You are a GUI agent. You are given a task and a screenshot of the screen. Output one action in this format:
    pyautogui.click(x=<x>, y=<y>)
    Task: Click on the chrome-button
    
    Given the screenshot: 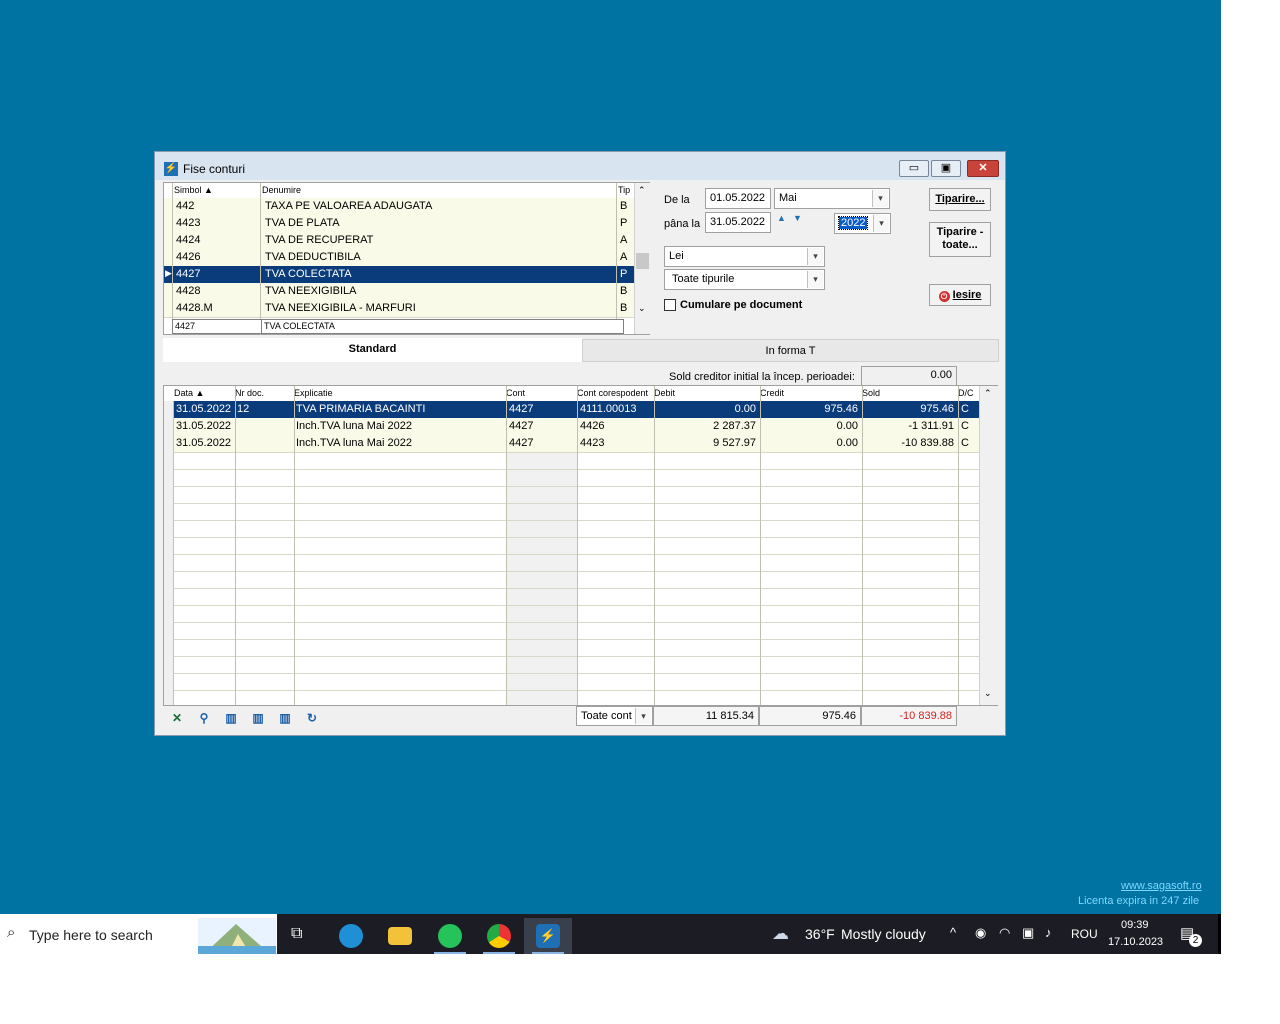 What is the action you would take?
    pyautogui.click(x=499, y=936)
    